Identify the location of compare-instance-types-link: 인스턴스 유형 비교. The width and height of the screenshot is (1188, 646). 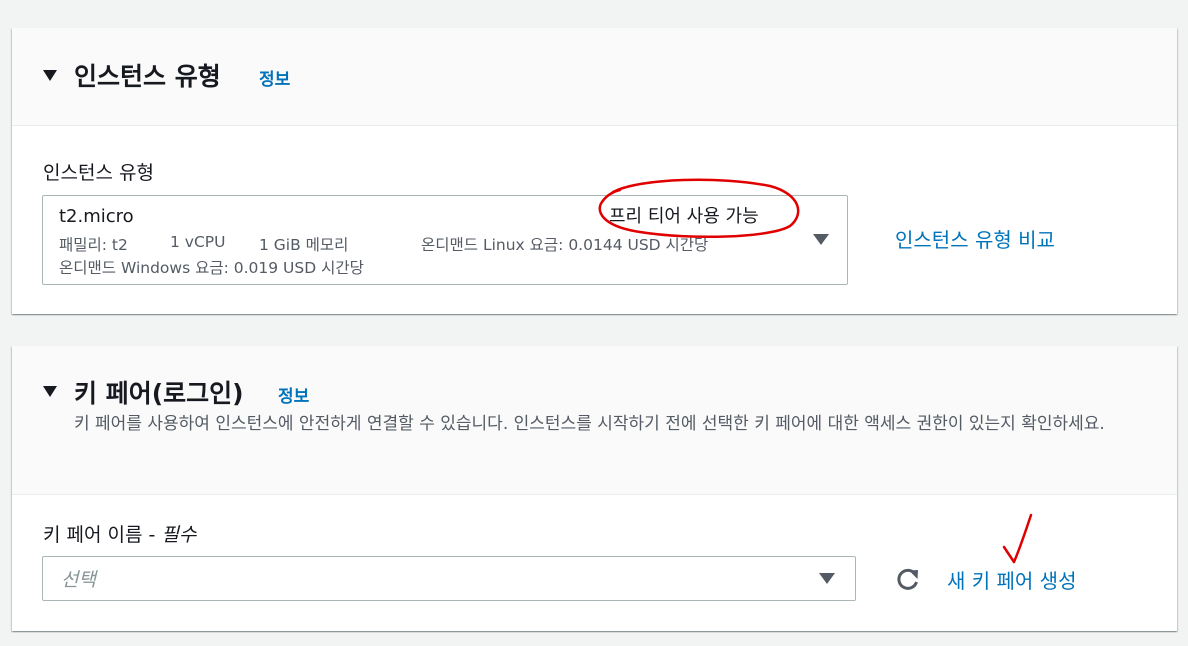
(975, 238).